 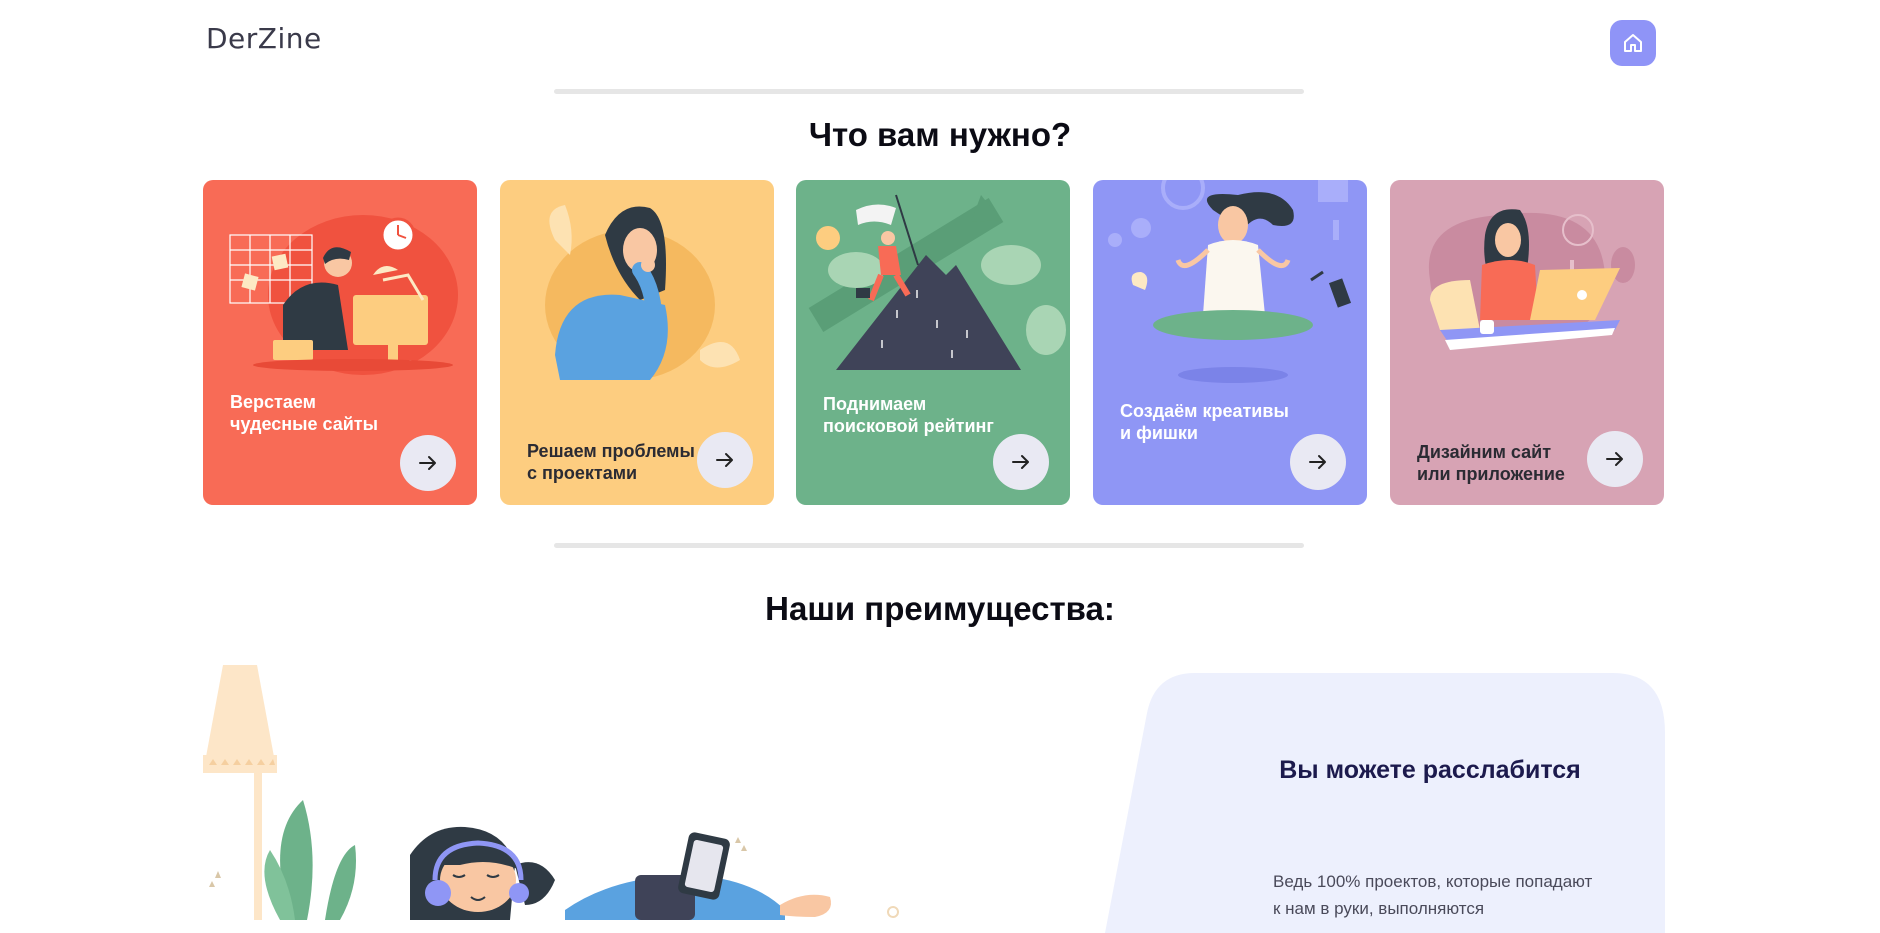 I want to click on home-icon, so click(x=1633, y=43).